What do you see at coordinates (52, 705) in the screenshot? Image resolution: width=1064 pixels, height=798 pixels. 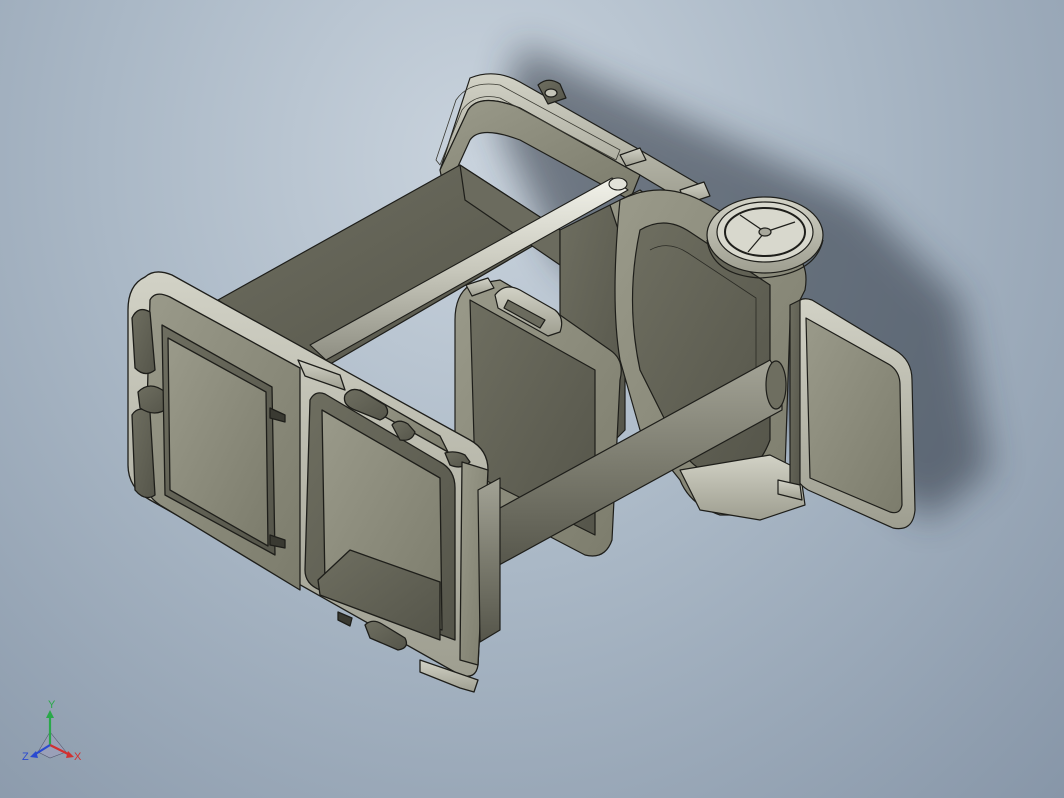 I see `triad-y-label: Y` at bounding box center [52, 705].